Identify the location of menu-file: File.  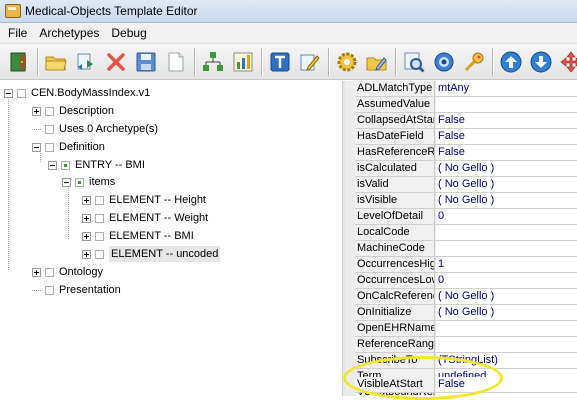
(17, 33).